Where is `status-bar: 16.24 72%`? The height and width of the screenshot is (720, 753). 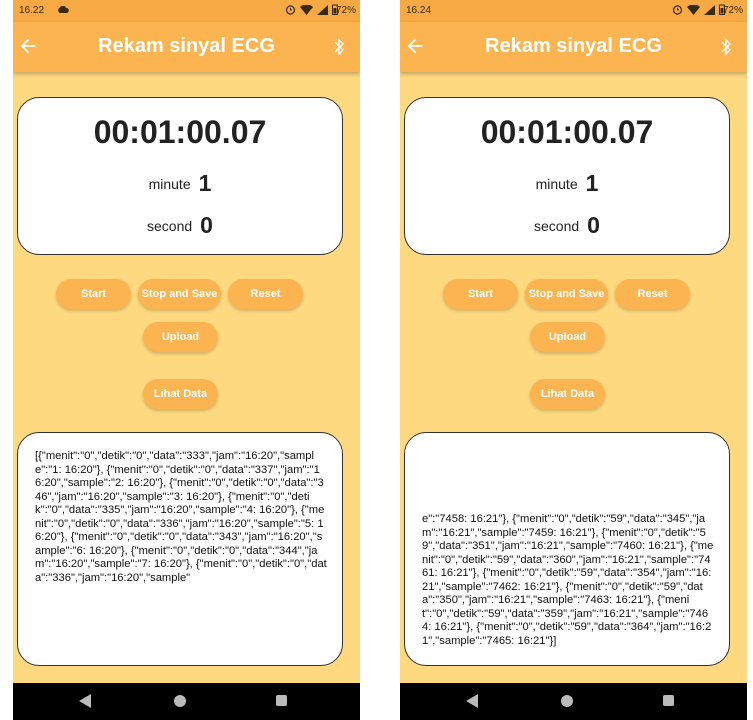
status-bar: 16.24 72% is located at coordinates (573, 11).